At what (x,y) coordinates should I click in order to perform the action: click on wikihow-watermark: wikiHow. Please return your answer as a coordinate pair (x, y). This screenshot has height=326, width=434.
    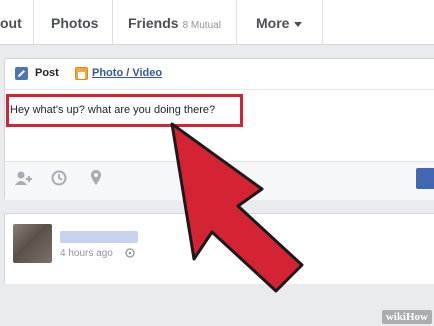
    Looking at the image, I should click on (406, 317).